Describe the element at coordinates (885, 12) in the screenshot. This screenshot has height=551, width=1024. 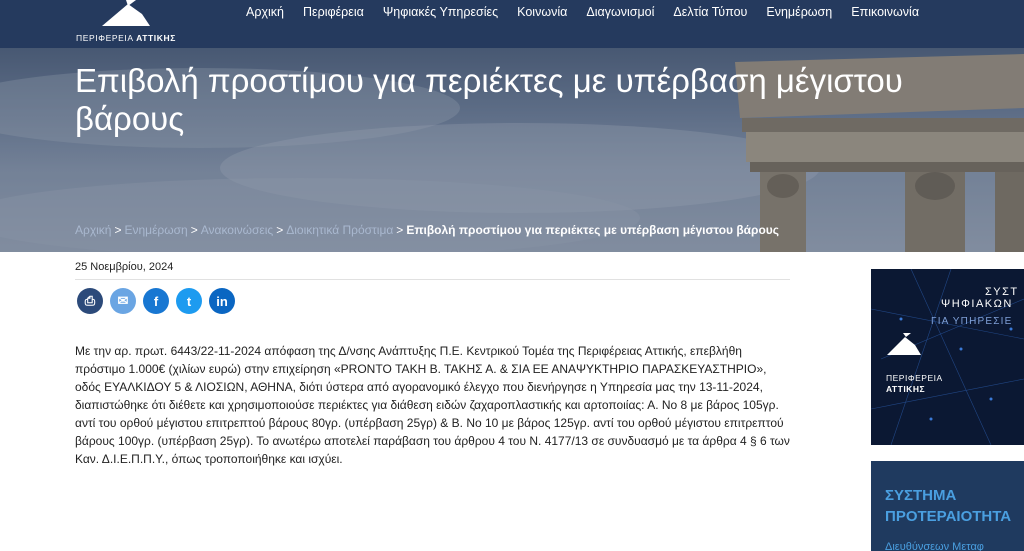
I see `nav-item-contact: Επικοινωνία` at that location.